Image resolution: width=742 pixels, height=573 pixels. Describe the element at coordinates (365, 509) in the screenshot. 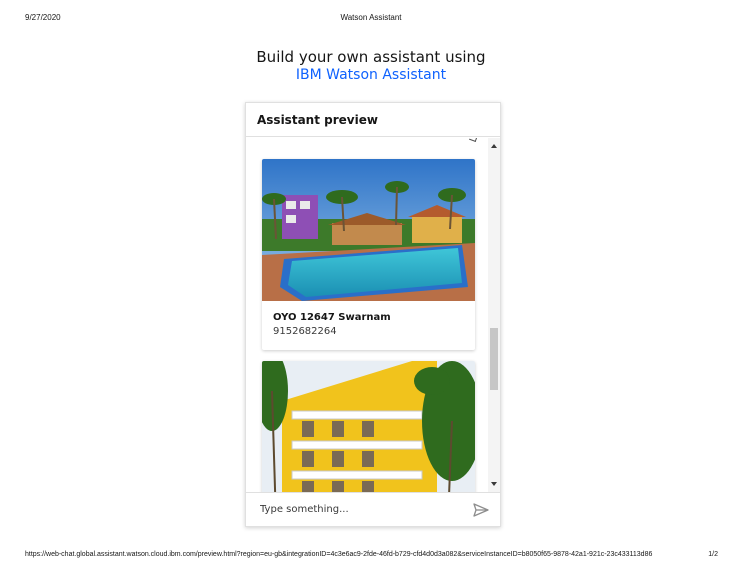

I see `message-input` at that location.